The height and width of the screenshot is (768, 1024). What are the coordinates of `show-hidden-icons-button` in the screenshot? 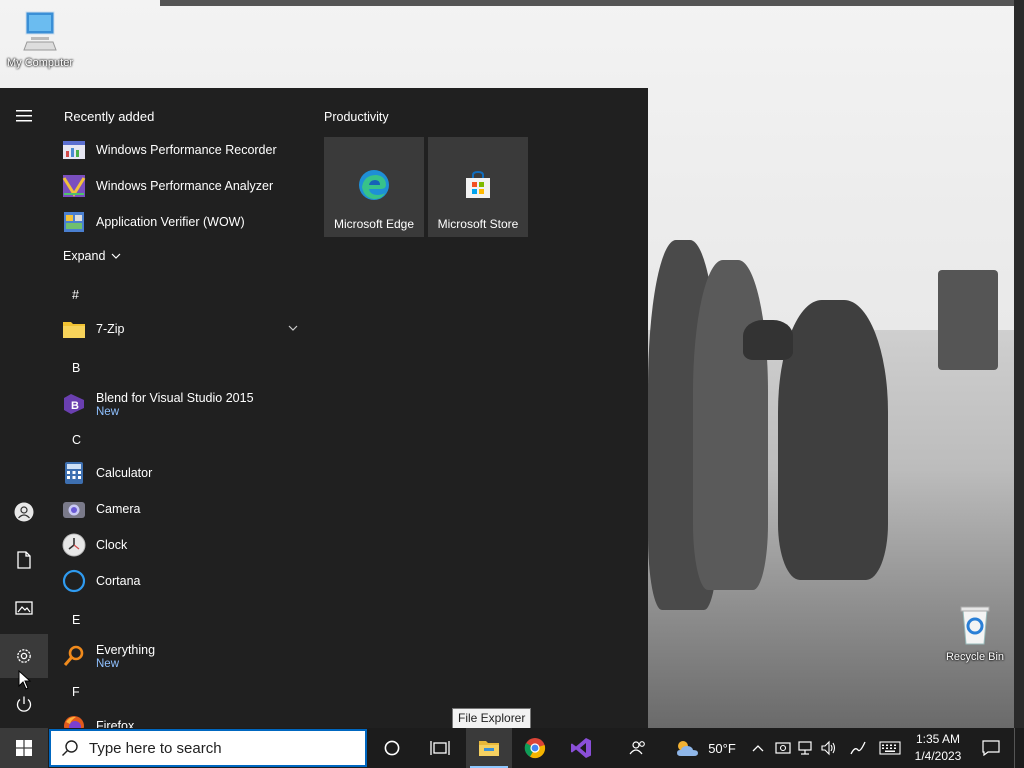 It's located at (758, 748).